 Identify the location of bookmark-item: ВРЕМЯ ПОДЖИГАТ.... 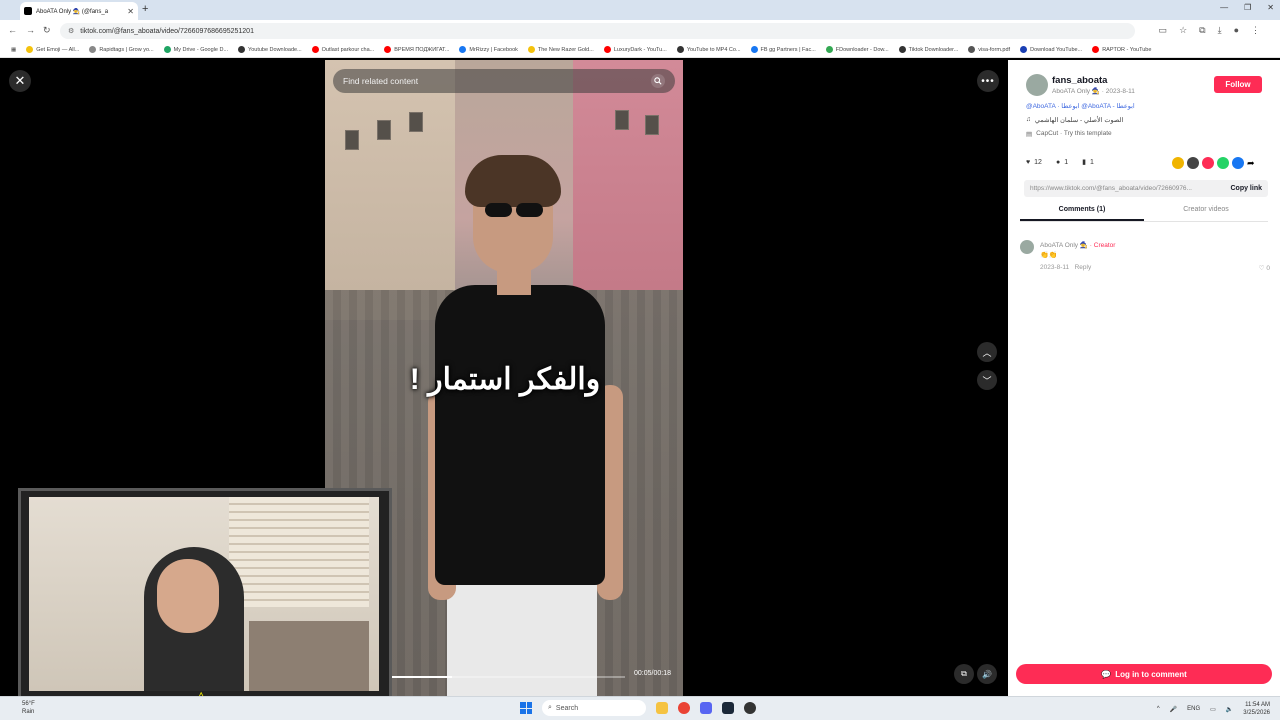
(416, 49).